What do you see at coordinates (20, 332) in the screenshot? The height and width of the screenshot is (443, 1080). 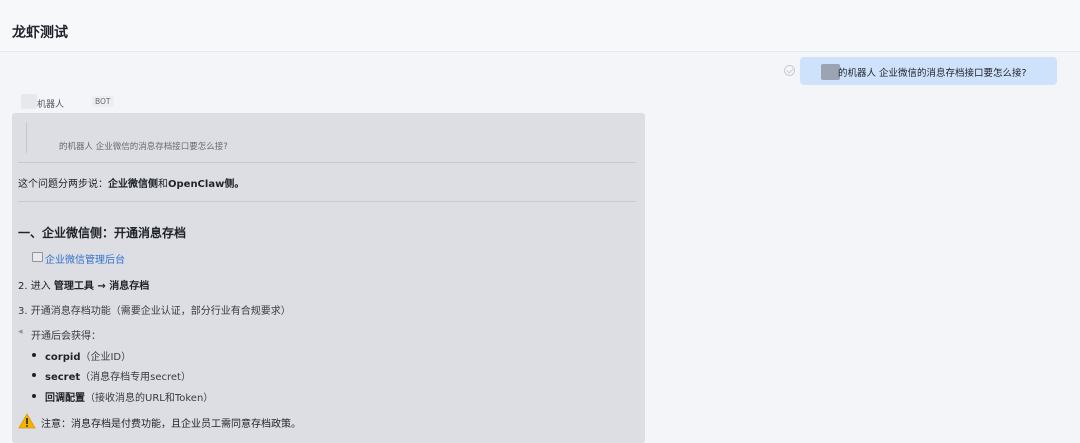 I see `pin-icon: ◂` at bounding box center [20, 332].